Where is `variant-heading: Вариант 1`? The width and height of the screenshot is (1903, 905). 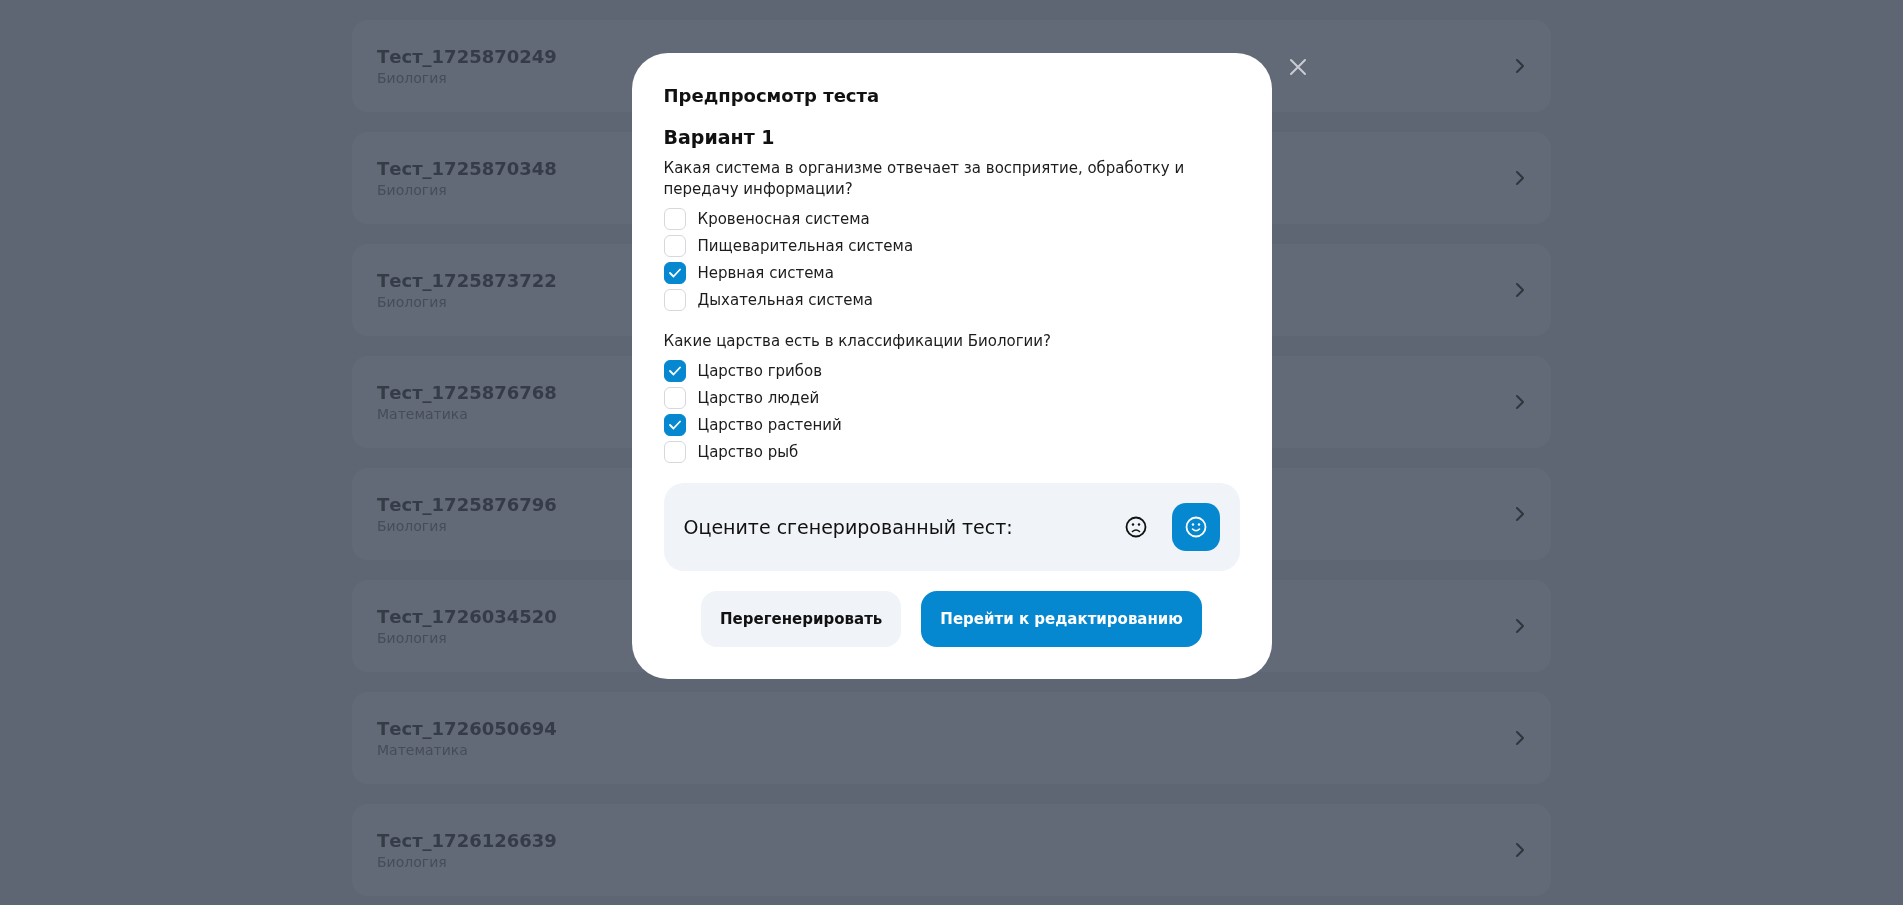
variant-heading: Вариант 1 is located at coordinates (719, 137).